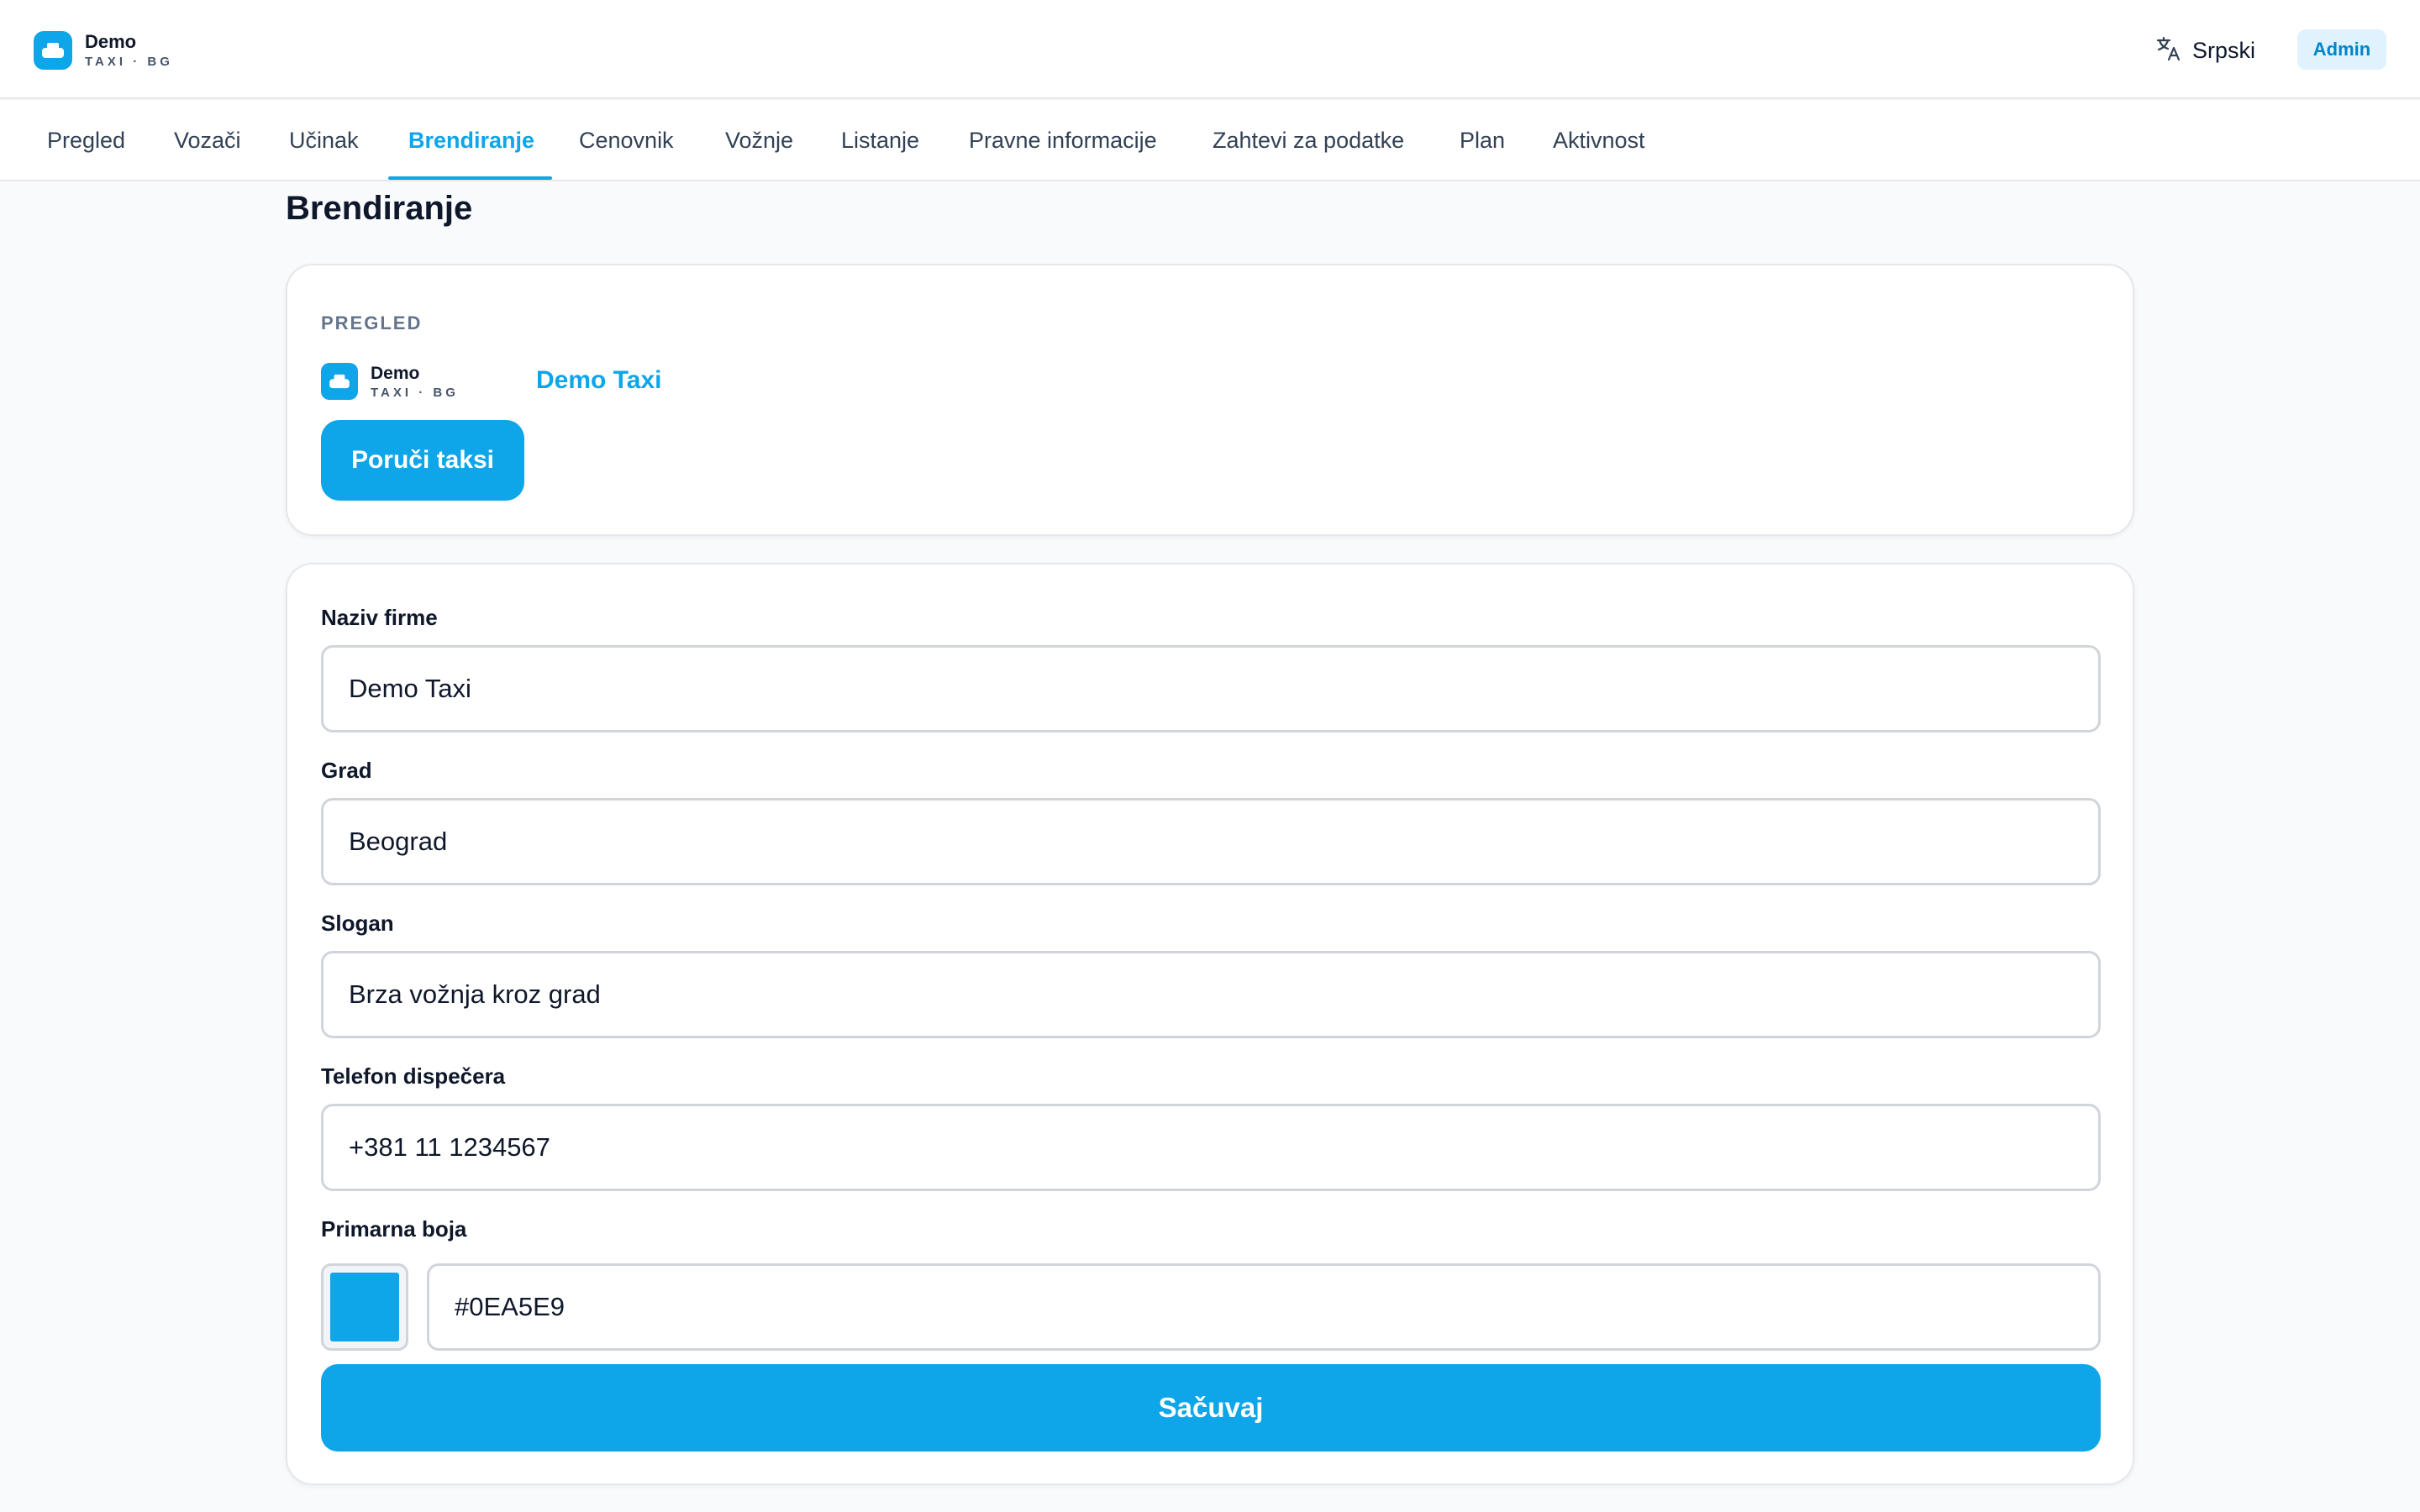 The image size is (2420, 1512). I want to click on tab-vozaci: Vozači, so click(207, 140).